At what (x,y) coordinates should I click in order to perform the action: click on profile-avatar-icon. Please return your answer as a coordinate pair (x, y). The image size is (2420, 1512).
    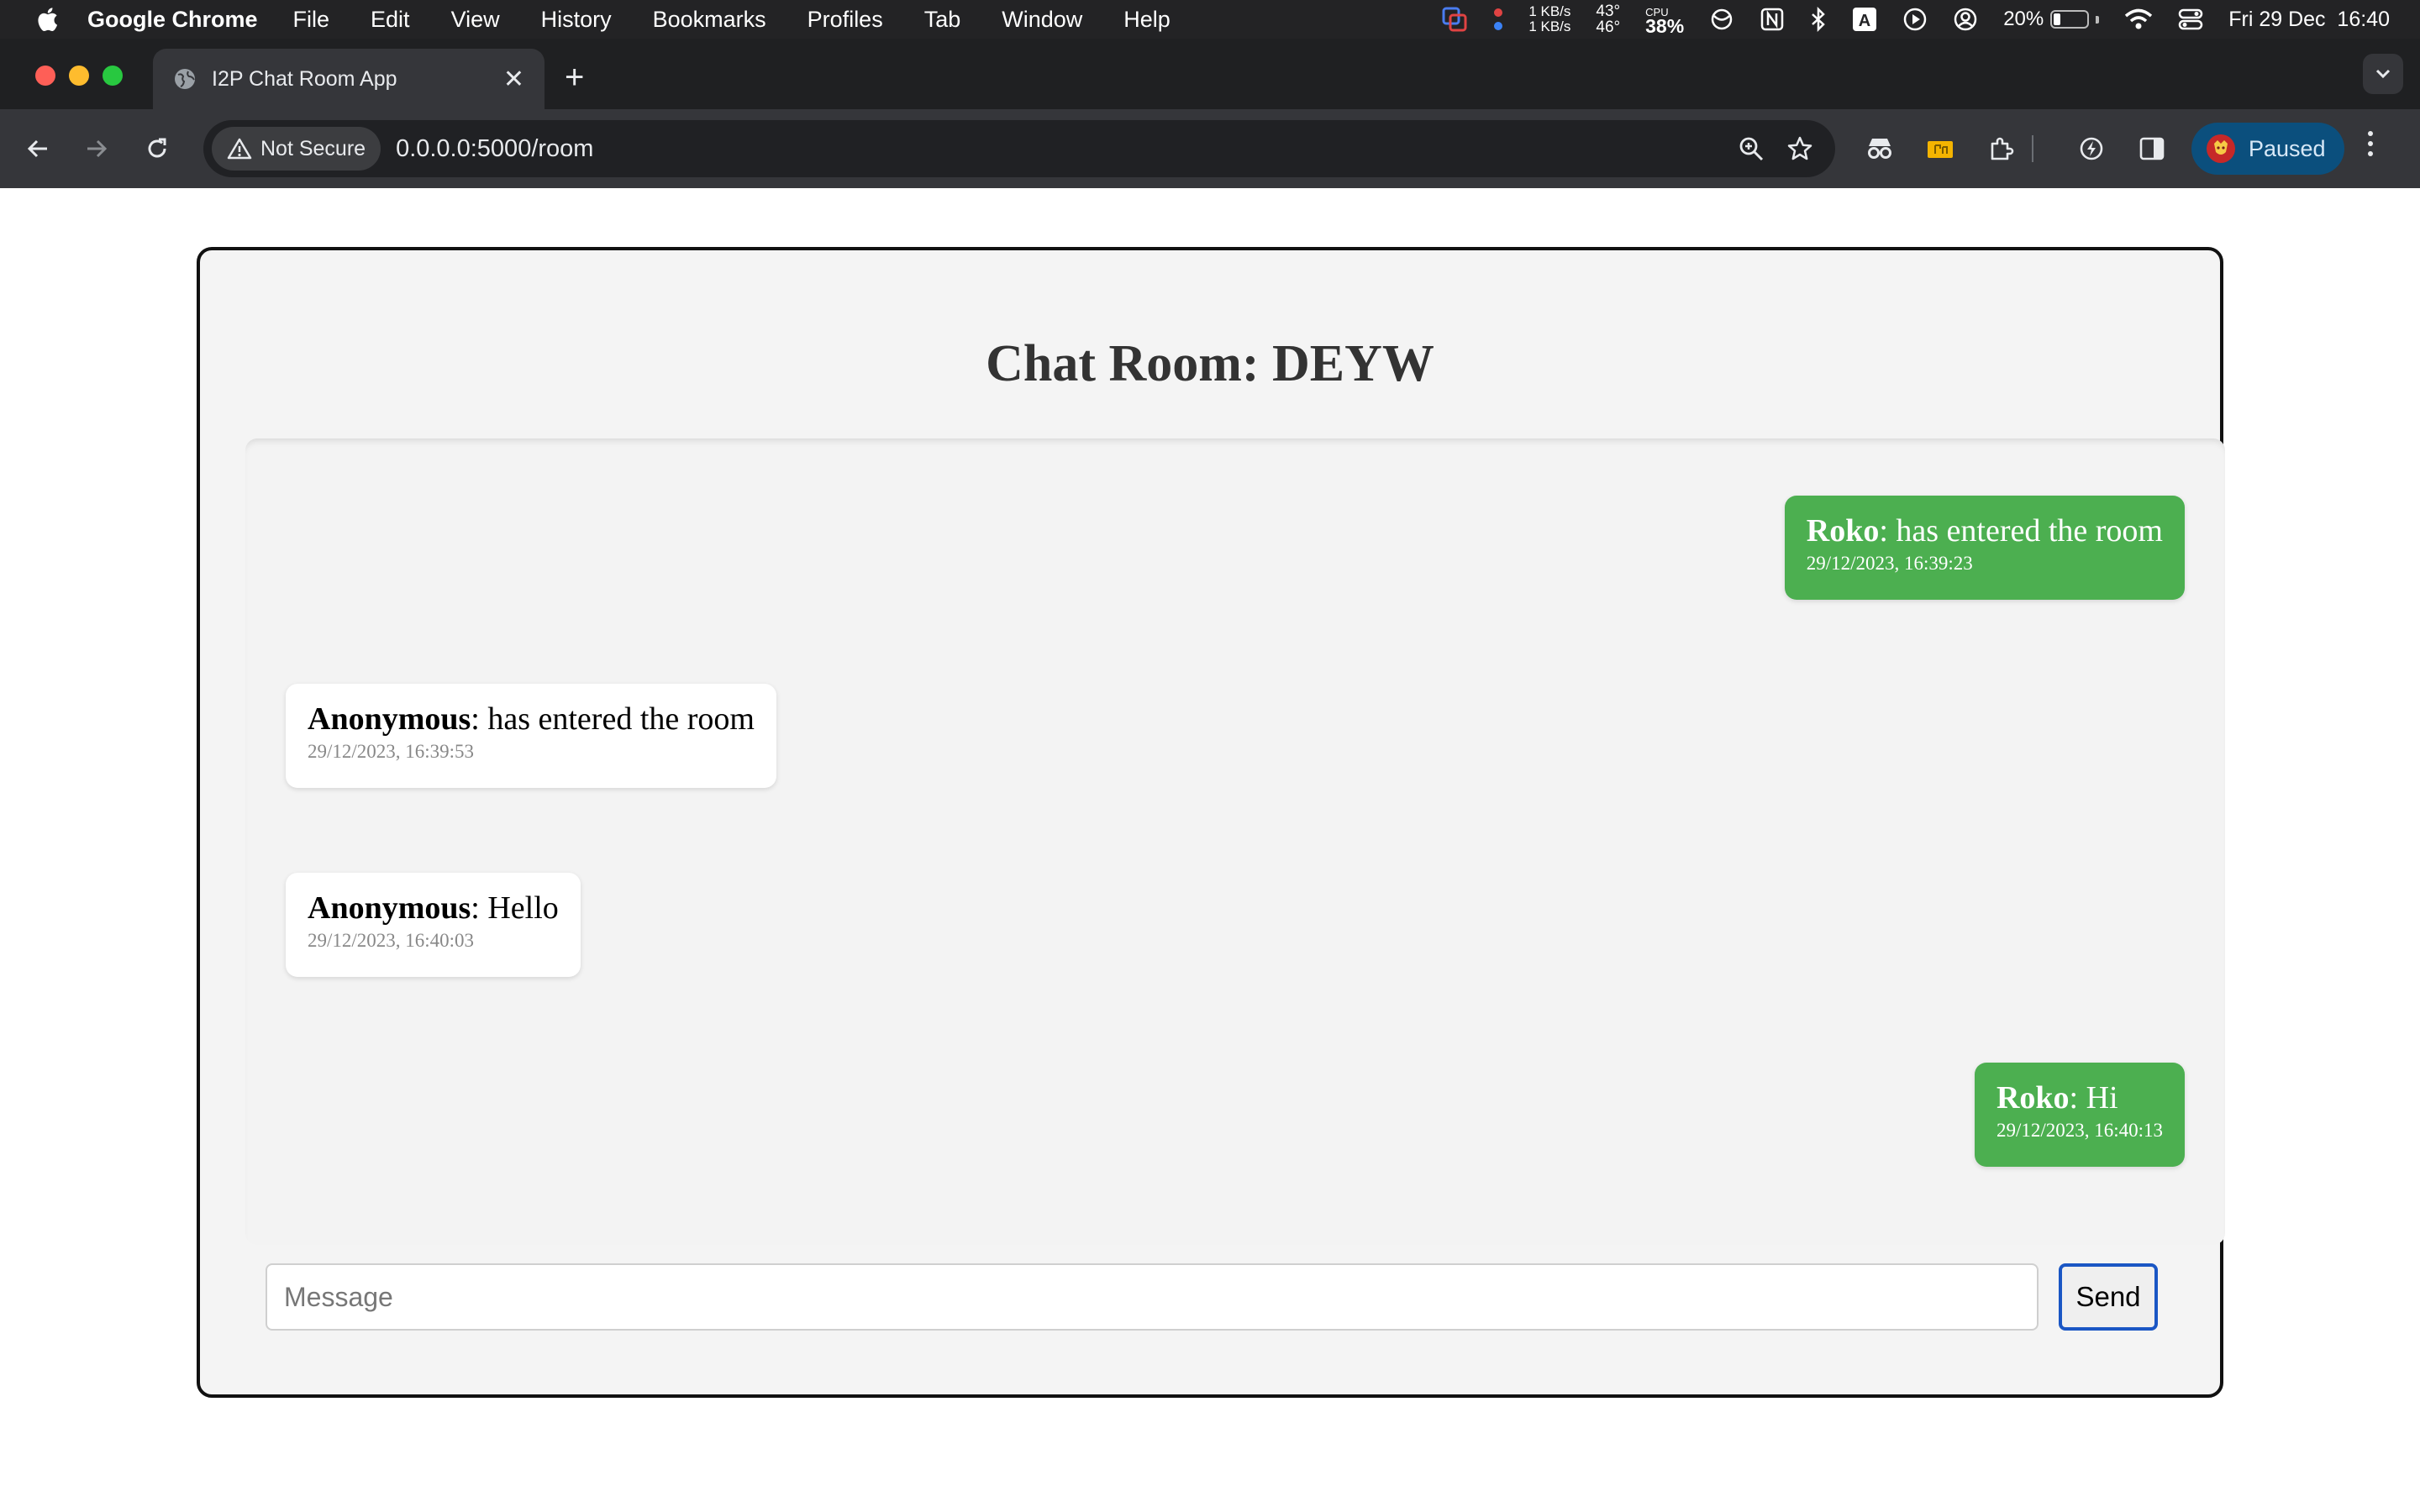
    Looking at the image, I should click on (2221, 148).